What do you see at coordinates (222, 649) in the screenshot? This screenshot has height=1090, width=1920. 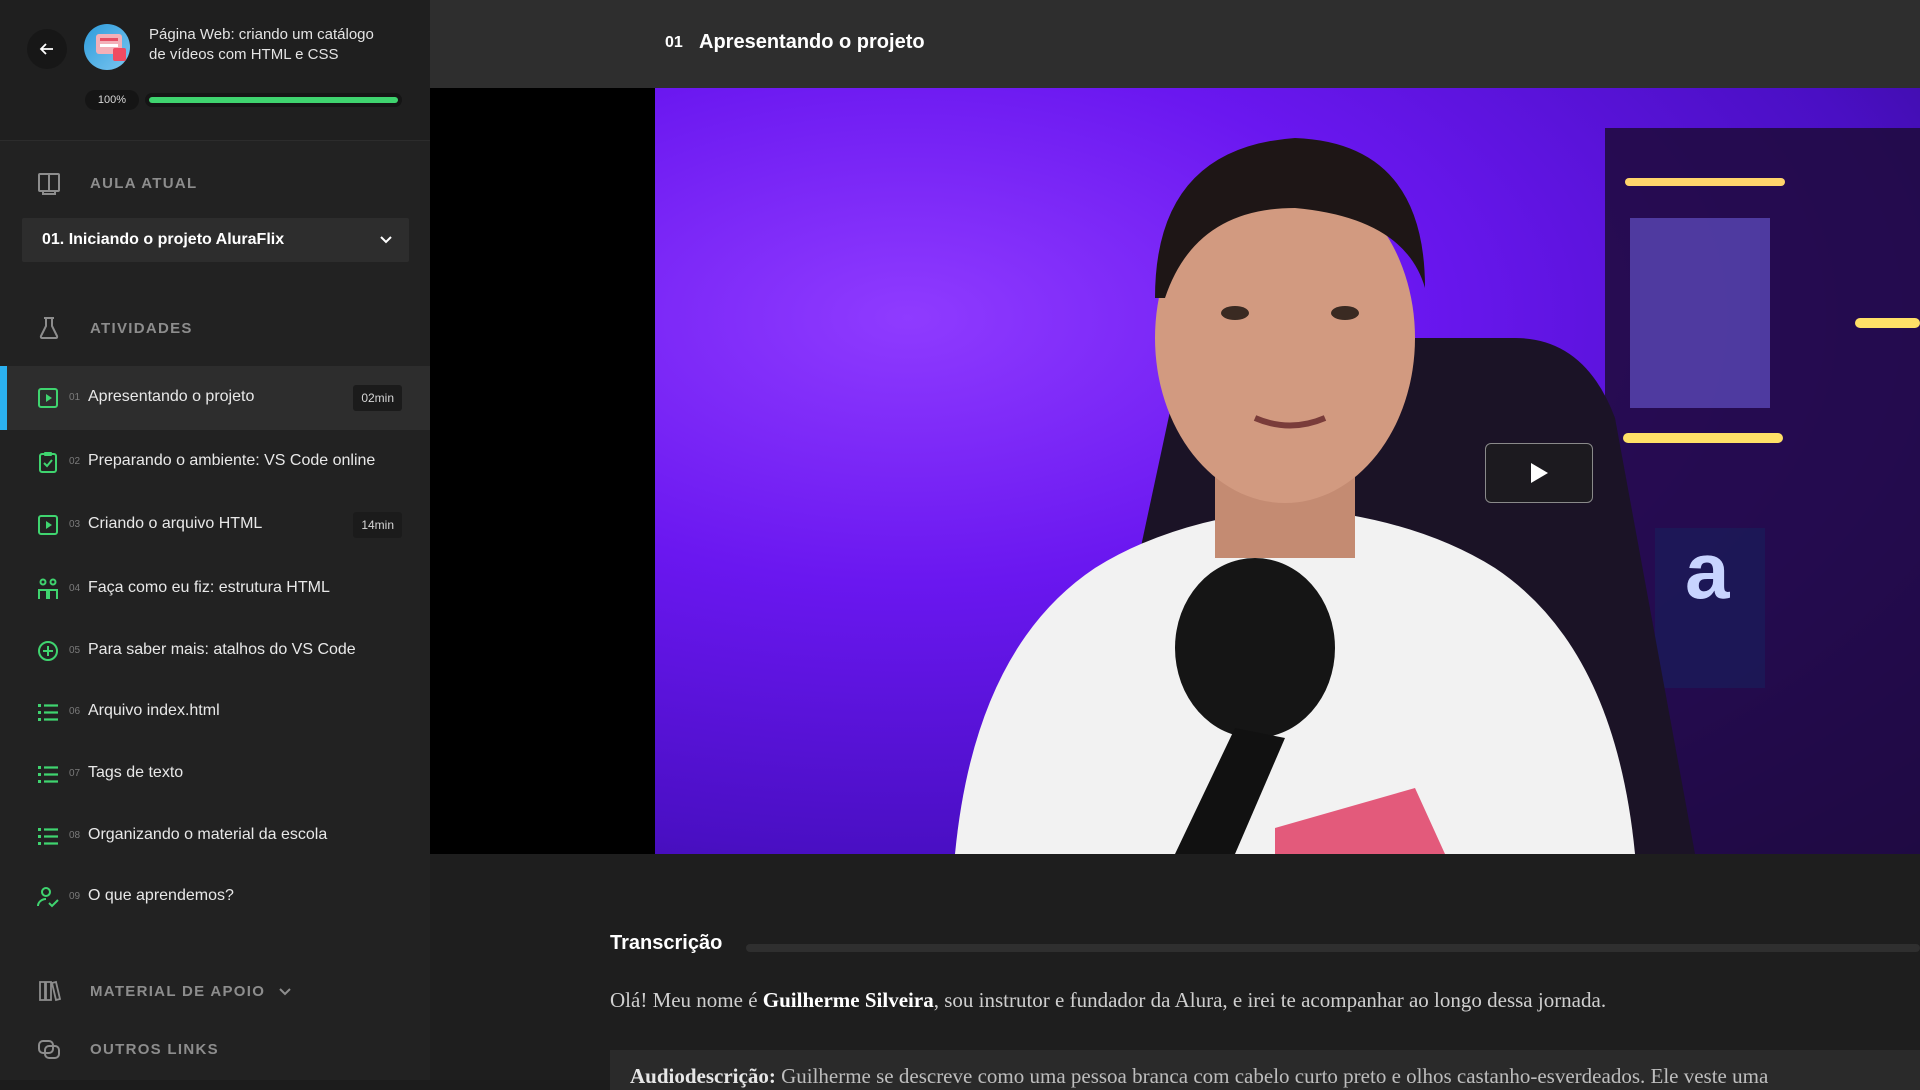 I see `activity-label: Para saber mais: atalhos do VS Code` at bounding box center [222, 649].